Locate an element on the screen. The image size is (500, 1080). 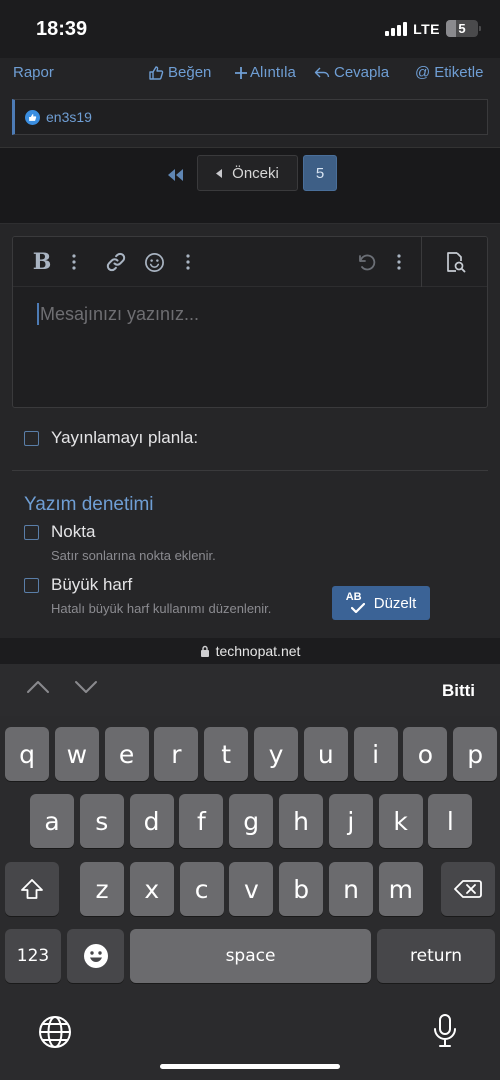
key-l: l is located at coordinates (450, 821).